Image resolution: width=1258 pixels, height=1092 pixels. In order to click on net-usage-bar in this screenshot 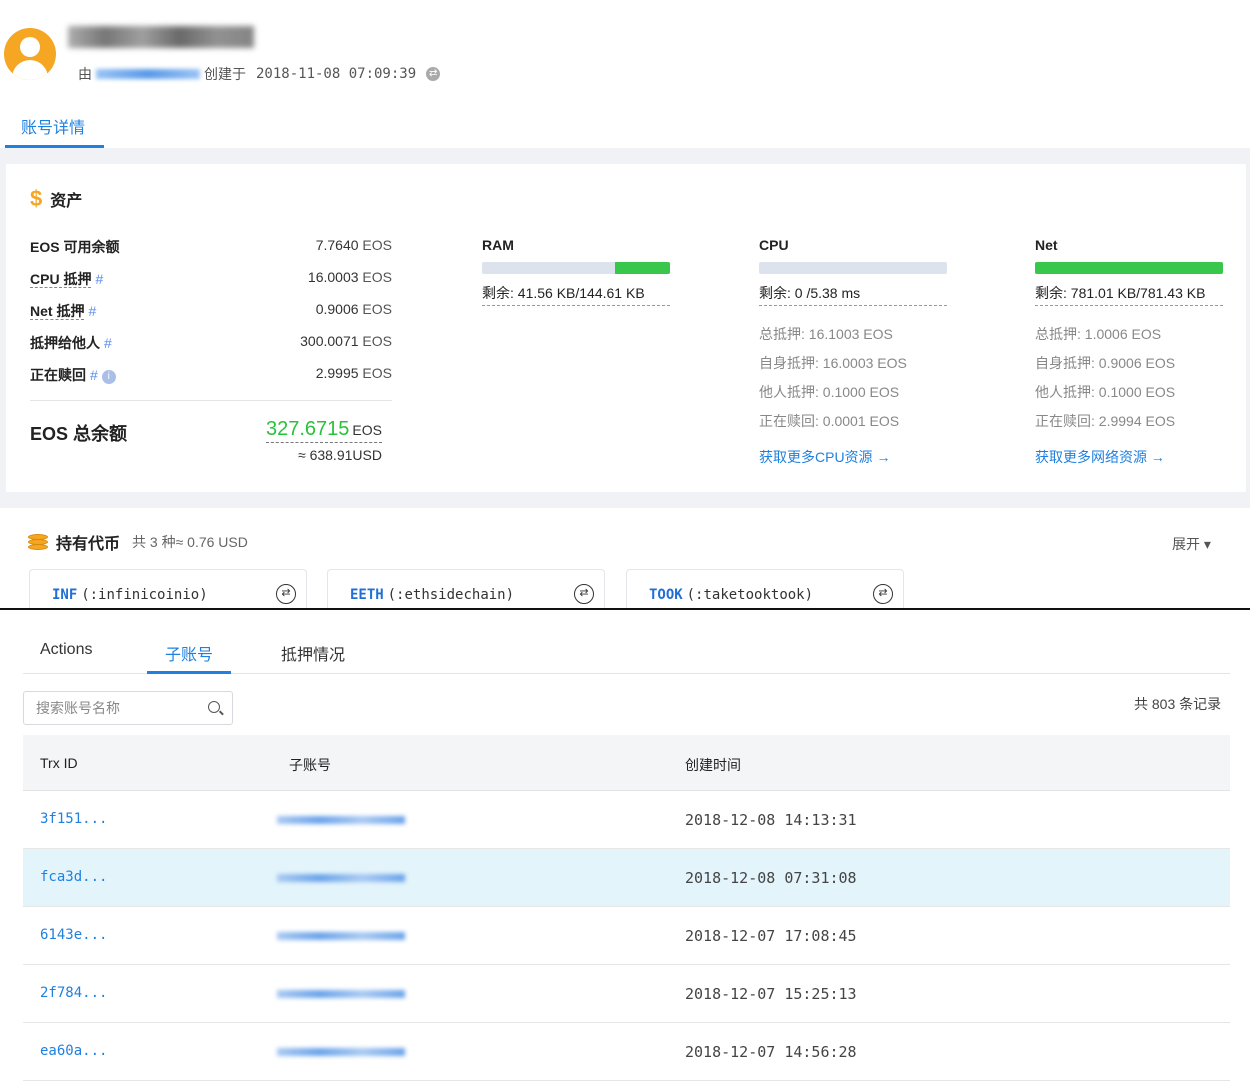, I will do `click(1129, 268)`.